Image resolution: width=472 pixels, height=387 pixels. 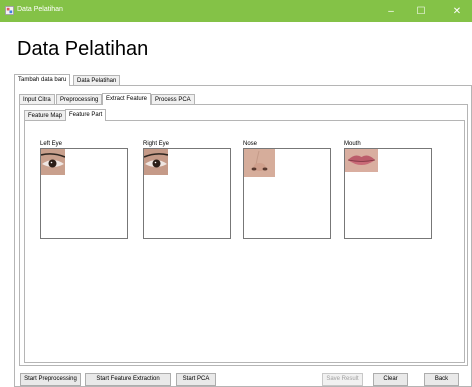 I want to click on mouth-icon, so click(x=361, y=160).